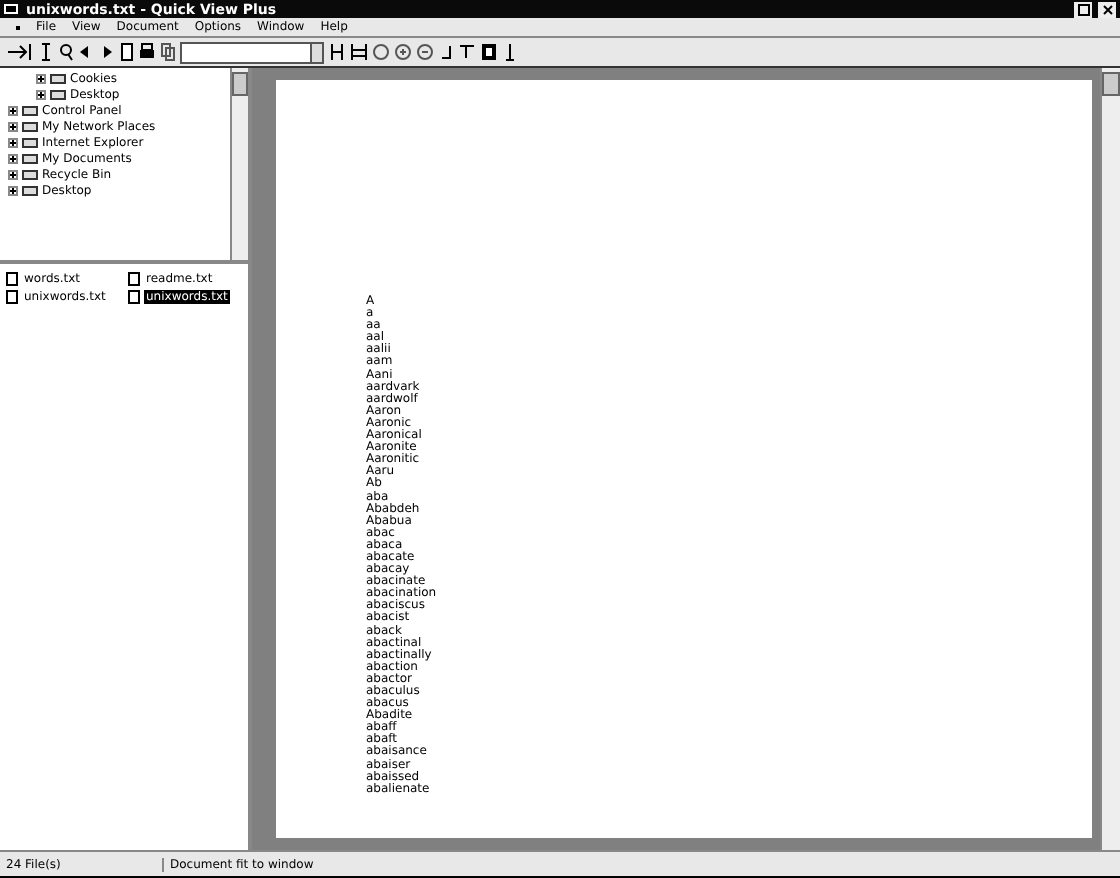 Image resolution: width=1120 pixels, height=878 pixels. What do you see at coordinates (403, 52) in the screenshot?
I see `zoom-in-icon` at bounding box center [403, 52].